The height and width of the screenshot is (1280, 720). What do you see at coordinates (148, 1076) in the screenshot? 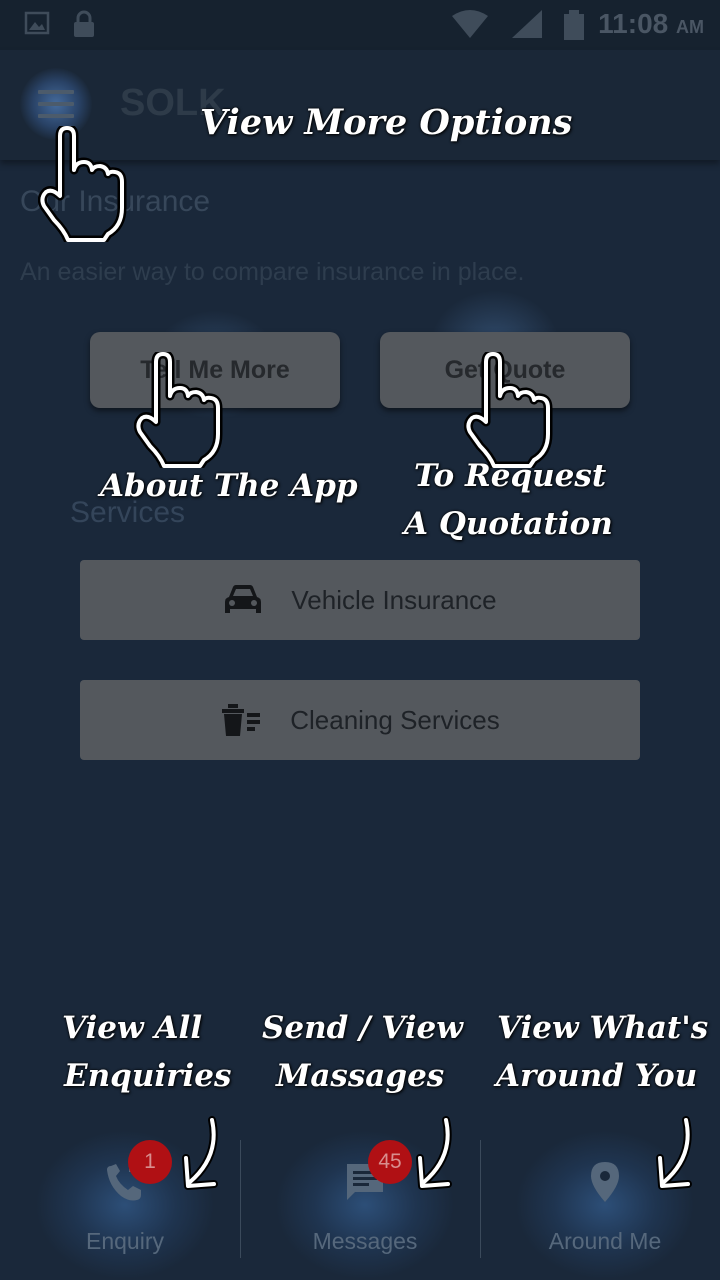
I see `enquiry-hint-line2: Enquiries` at bounding box center [148, 1076].